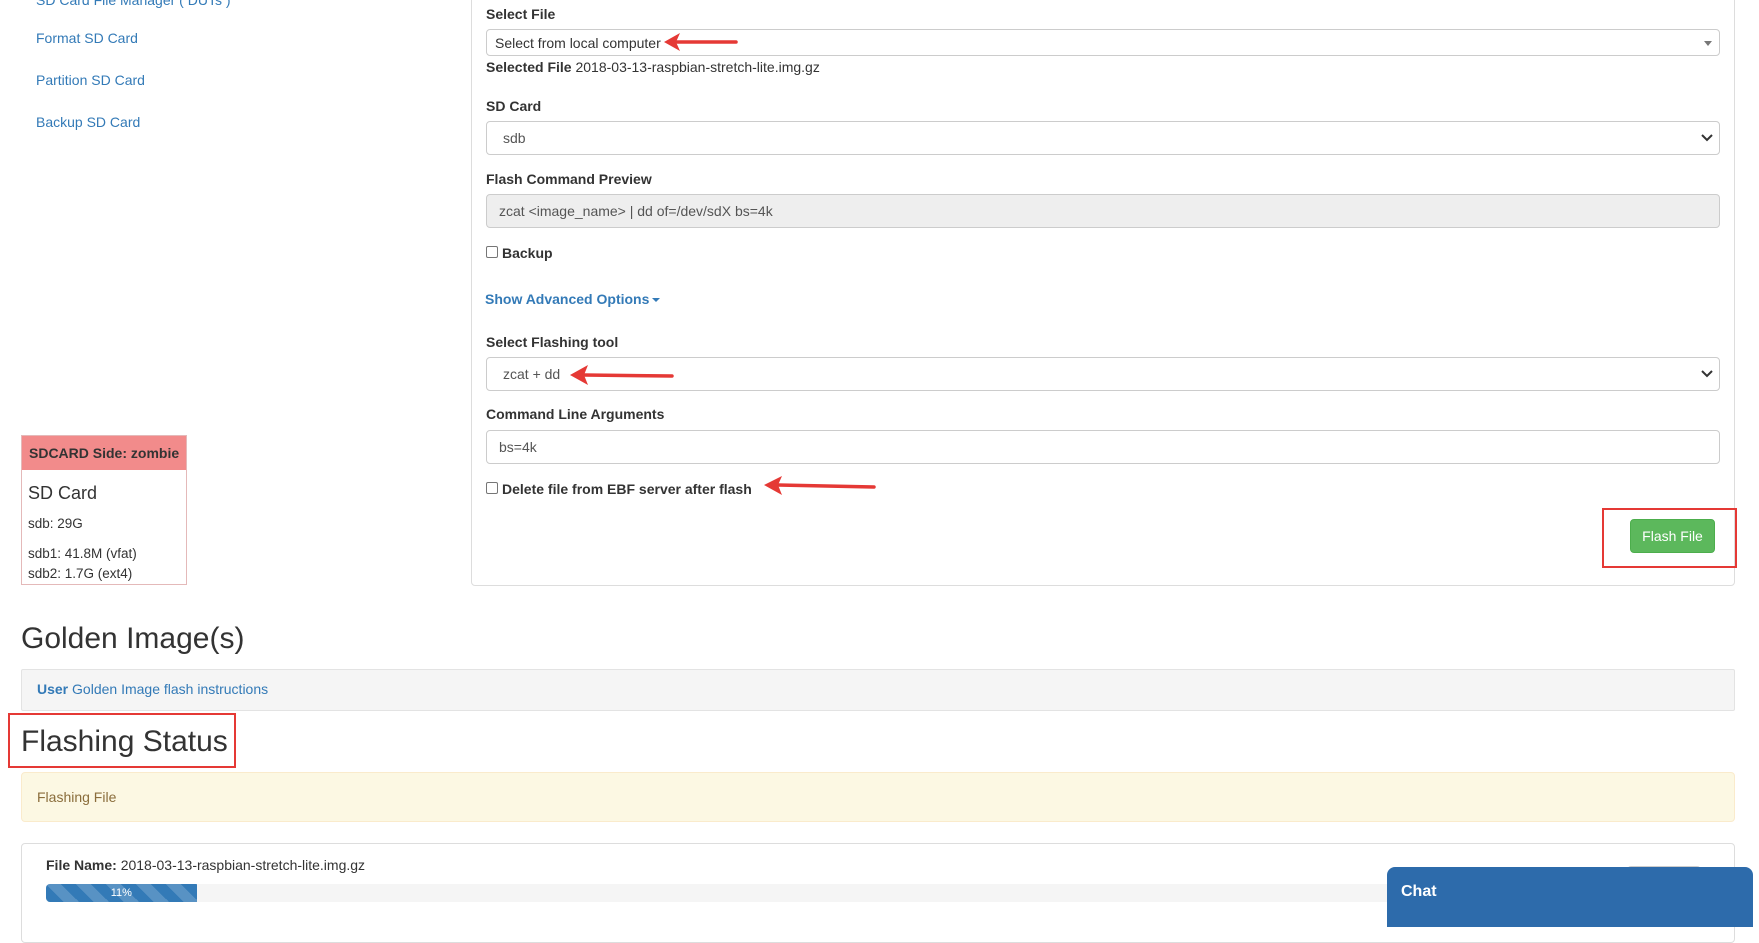 This screenshot has width=1759, height=943. I want to click on show-advanced-options-text: Show Advanced Options, so click(567, 299).